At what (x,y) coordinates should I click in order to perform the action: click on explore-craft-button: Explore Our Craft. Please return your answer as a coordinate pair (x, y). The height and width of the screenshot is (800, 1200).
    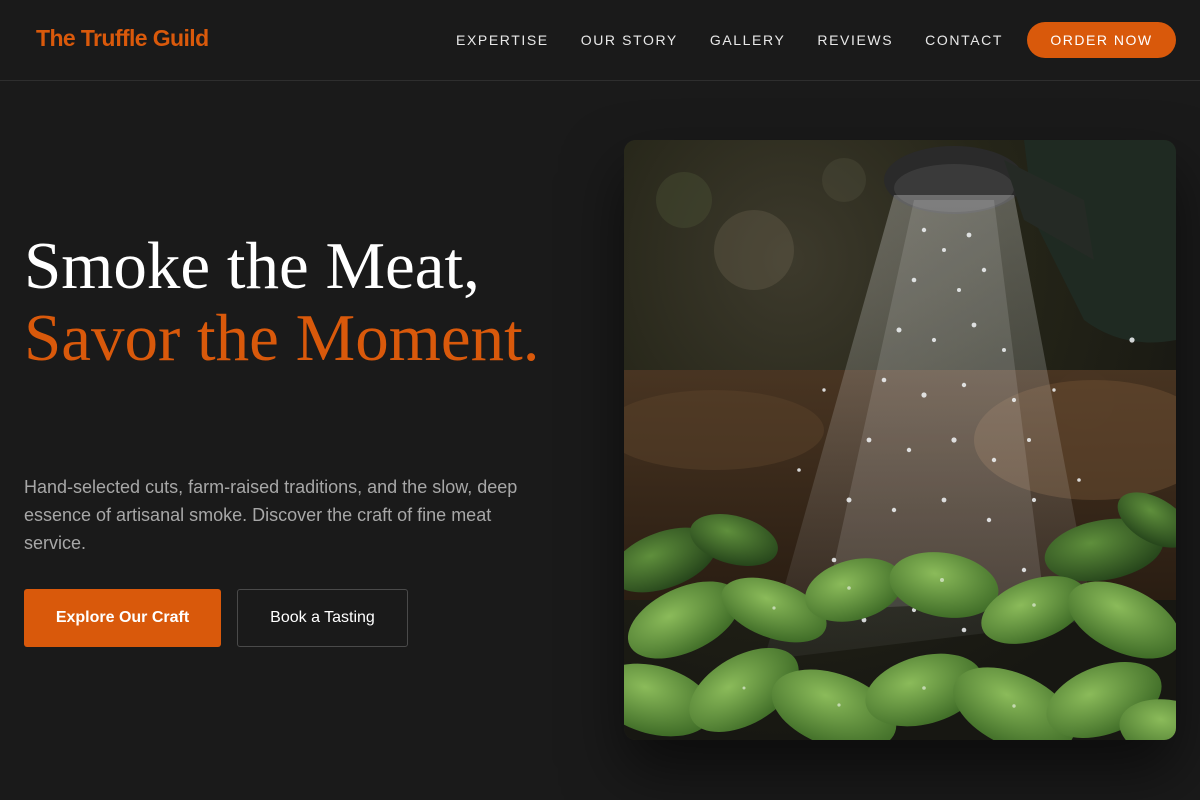
    Looking at the image, I should click on (122, 618).